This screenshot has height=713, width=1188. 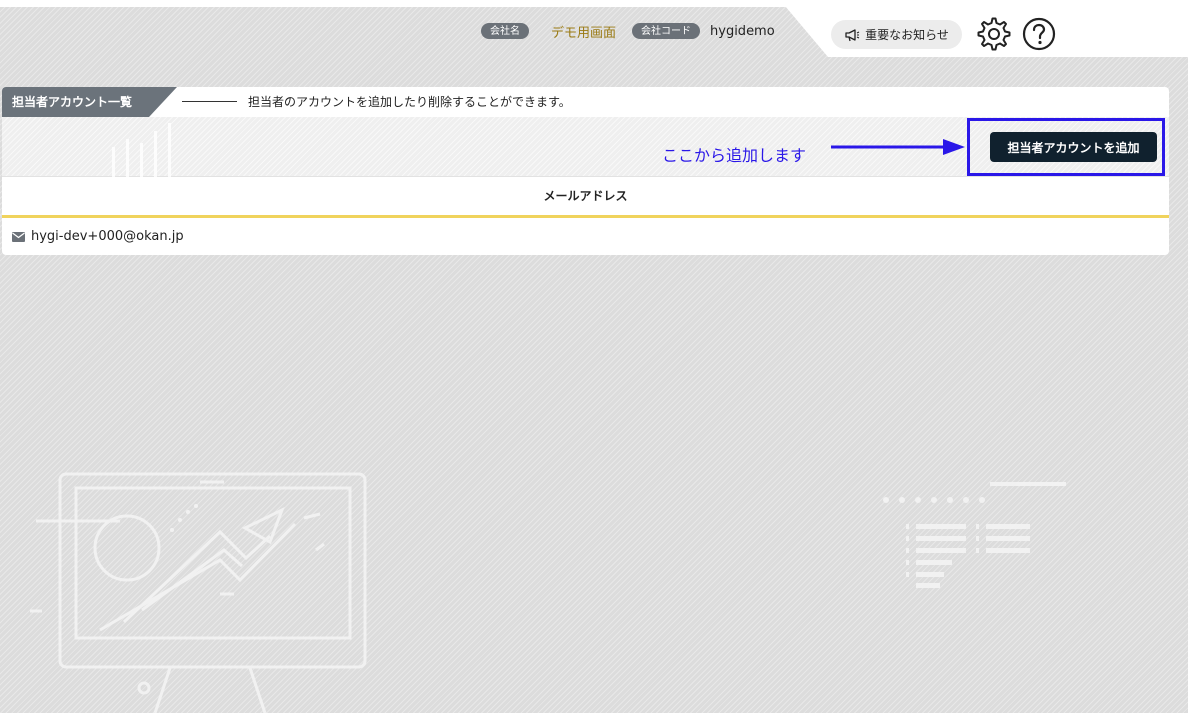 I want to click on envelope-icon, so click(x=18, y=236).